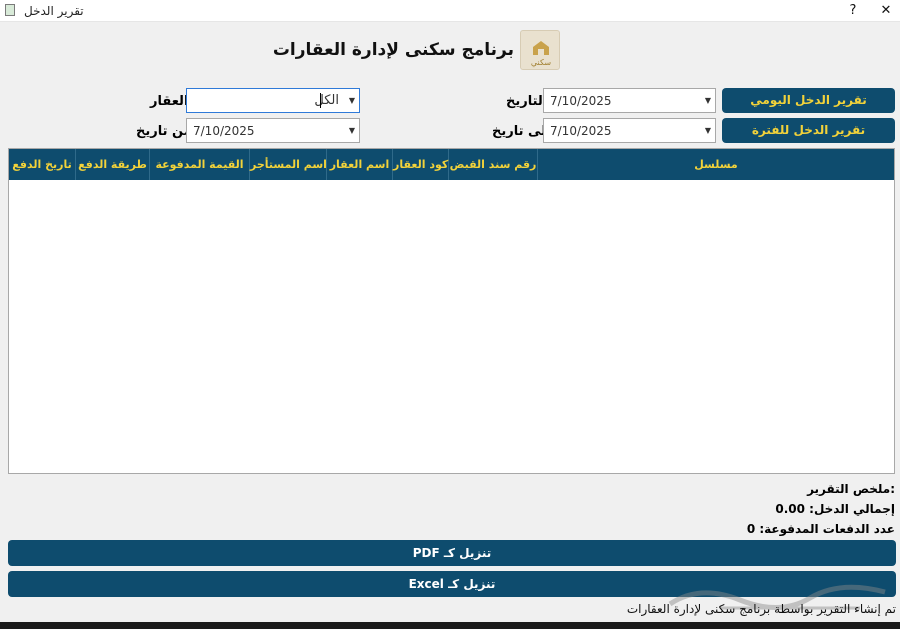 The height and width of the screenshot is (629, 900). Describe the element at coordinates (581, 101) in the screenshot. I see `date-value: 7/10/2025` at that location.